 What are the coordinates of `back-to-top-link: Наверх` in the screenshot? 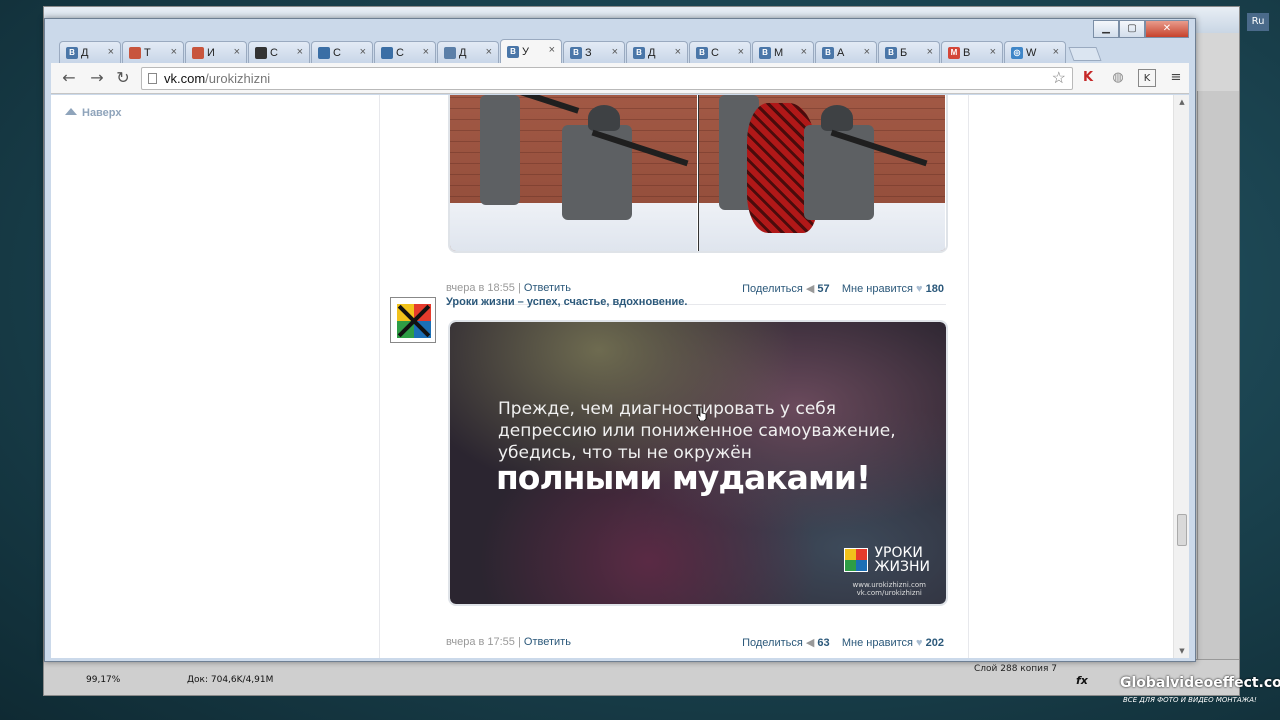 It's located at (93, 113).